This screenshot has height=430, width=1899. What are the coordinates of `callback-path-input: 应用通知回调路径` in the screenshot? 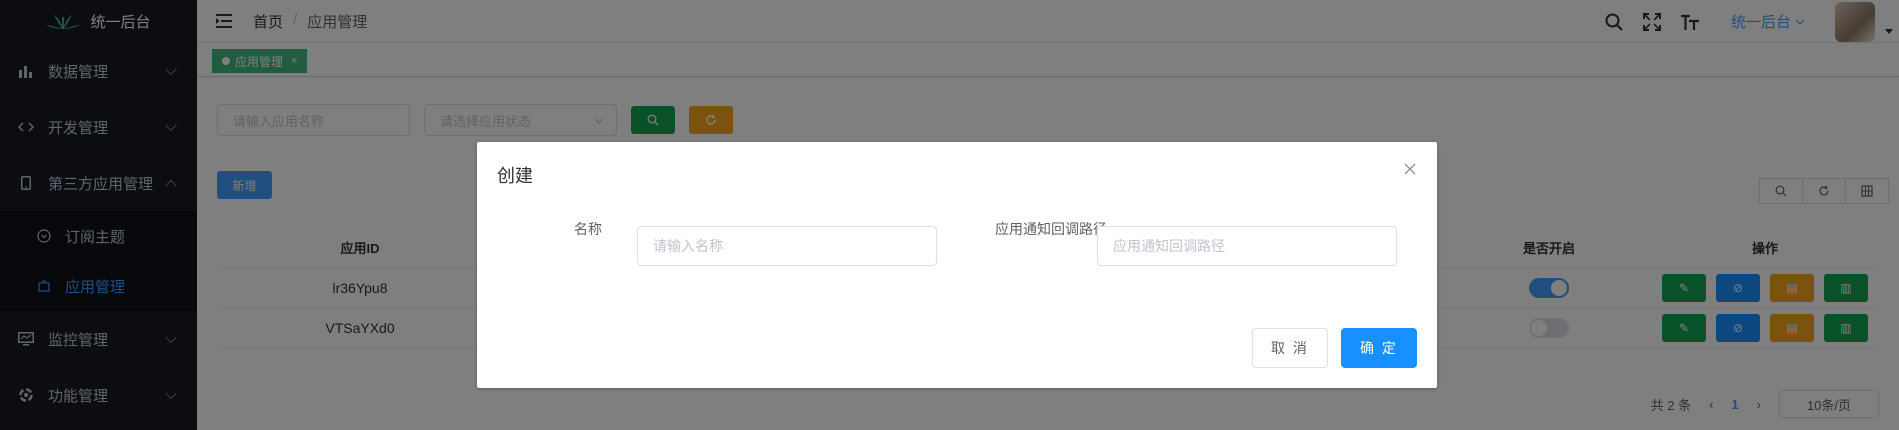 It's located at (1247, 246).